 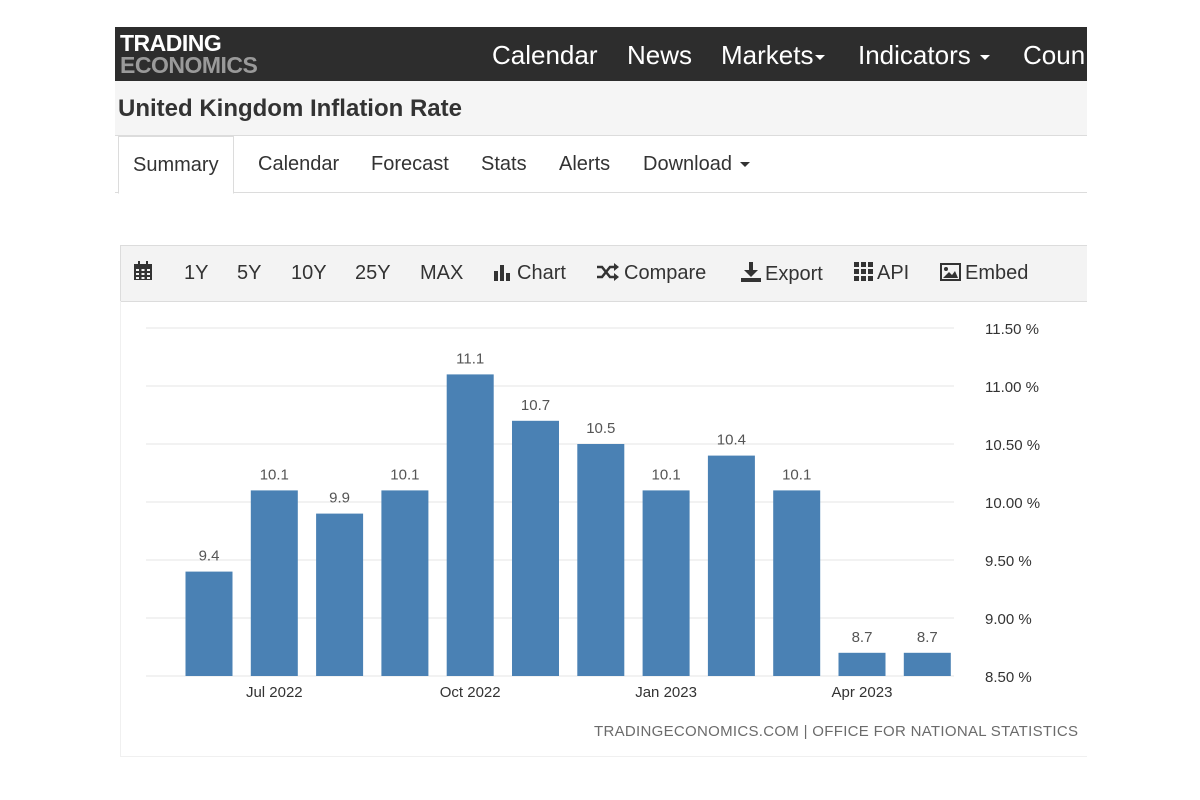 I want to click on y-tick-label: 8.50 %, so click(x=1008, y=677).